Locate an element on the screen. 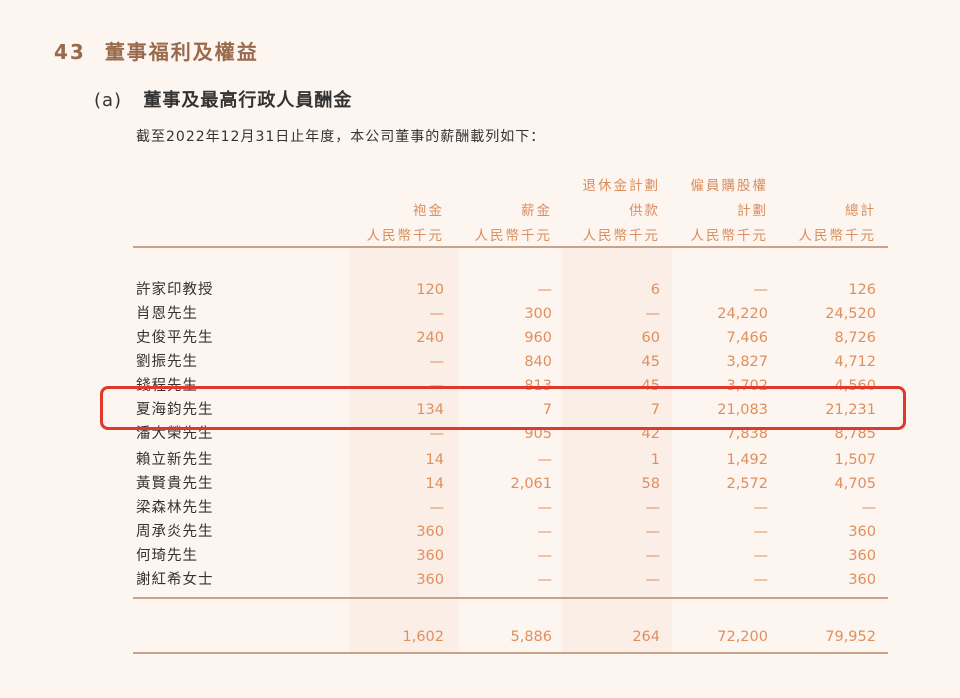 Image resolution: width=960 pixels, height=698 pixels. cell-option: 3,827 is located at coordinates (747, 362).